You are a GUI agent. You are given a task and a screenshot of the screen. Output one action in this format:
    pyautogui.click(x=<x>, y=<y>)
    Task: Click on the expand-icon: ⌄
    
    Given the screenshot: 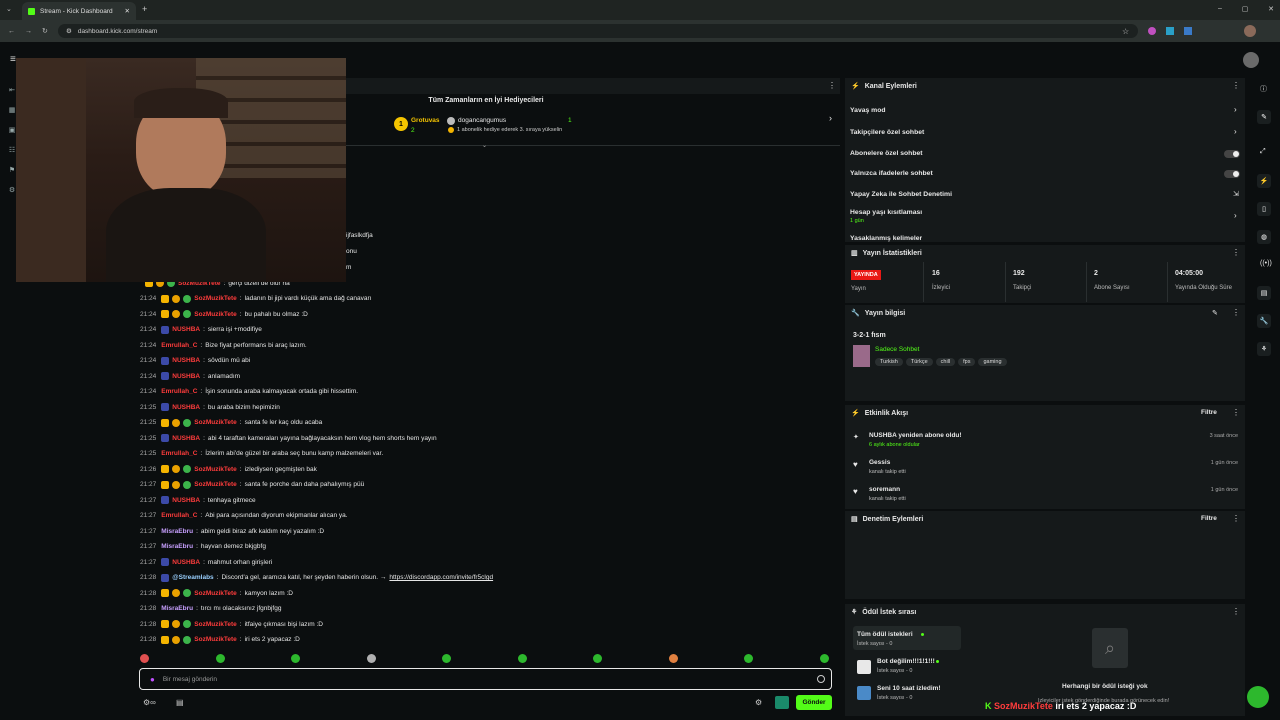 What is the action you would take?
    pyautogui.click(x=484, y=145)
    